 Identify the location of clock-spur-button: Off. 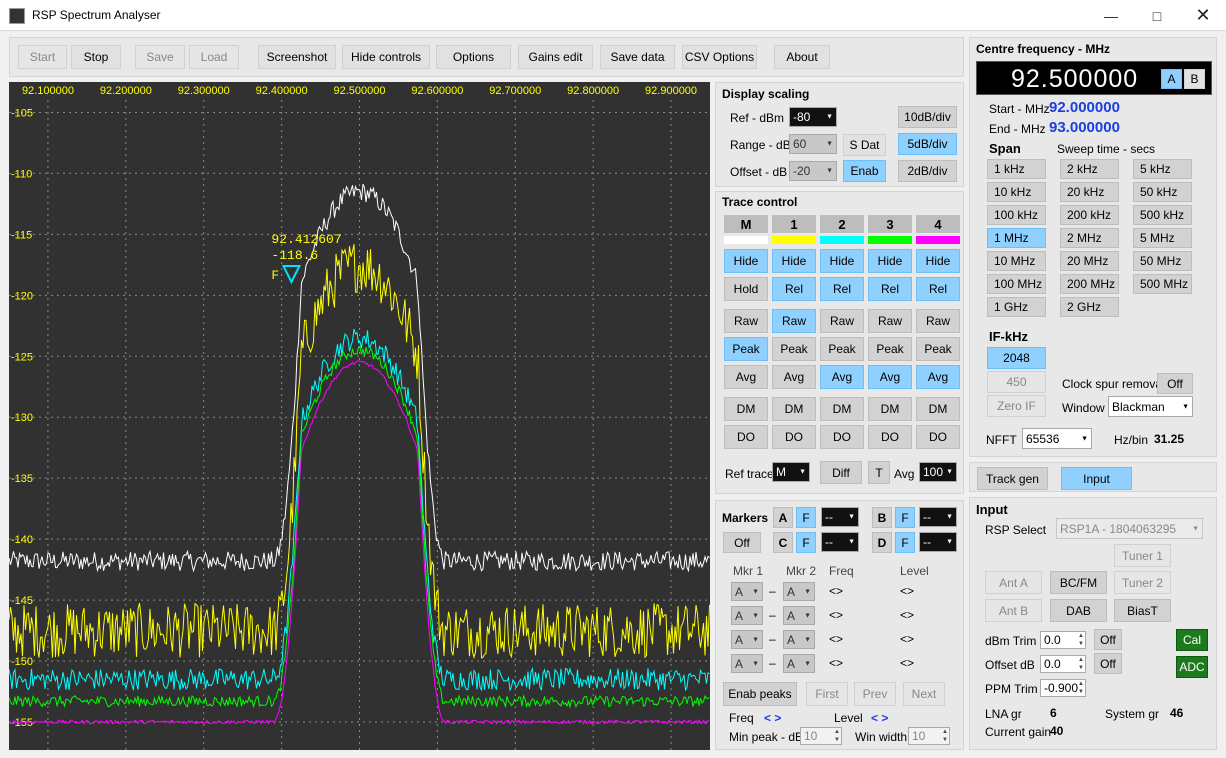
(1175, 383).